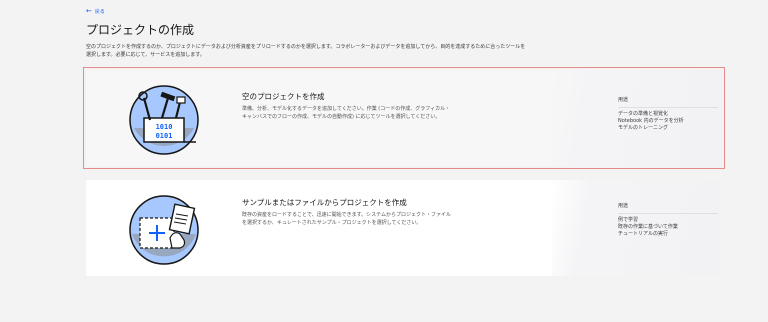 Image resolution: width=768 pixels, height=322 pixels. I want to click on back-label: 戻る, so click(99, 12).